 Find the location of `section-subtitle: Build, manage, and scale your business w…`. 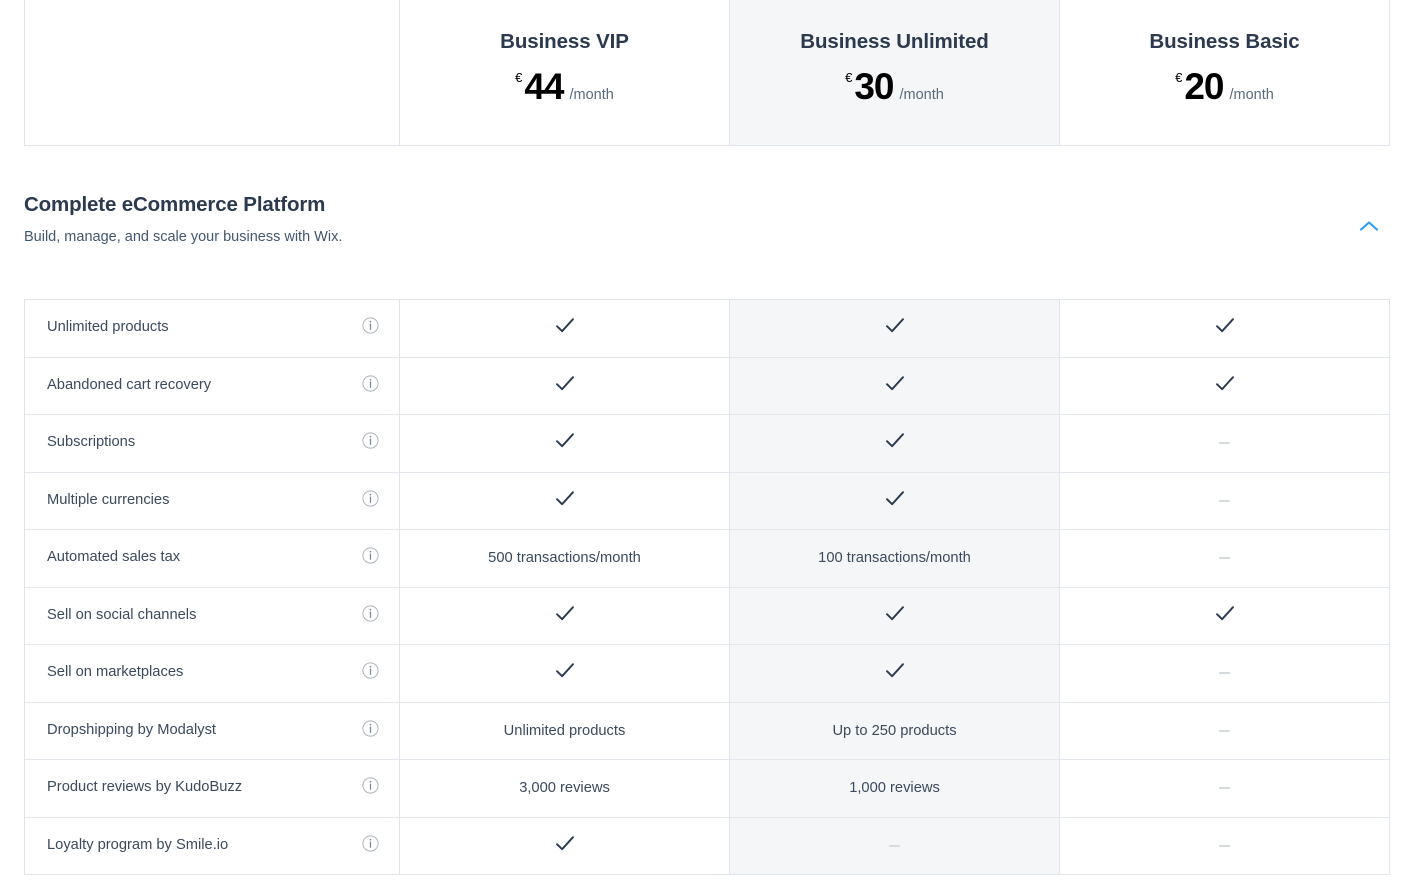

section-subtitle: Build, manage, and scale your business w… is located at coordinates (183, 236).